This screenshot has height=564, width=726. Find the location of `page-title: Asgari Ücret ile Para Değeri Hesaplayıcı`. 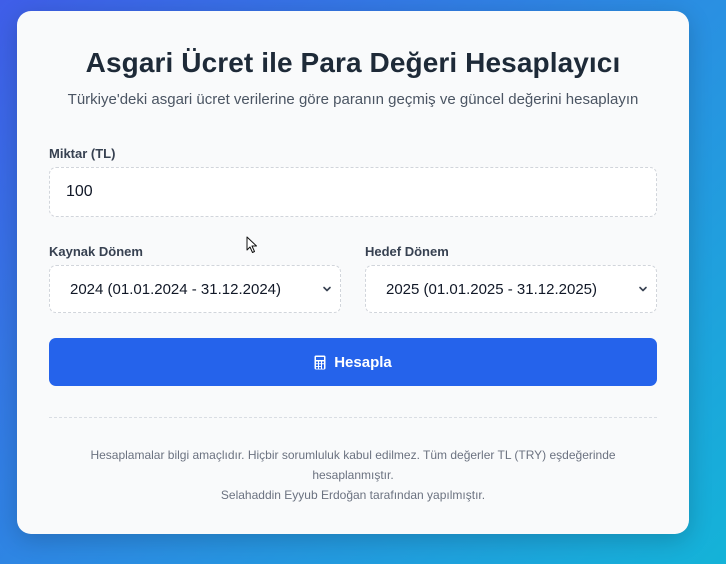

page-title: Asgari Ücret ile Para Değeri Hesaplayıcı is located at coordinates (353, 62).